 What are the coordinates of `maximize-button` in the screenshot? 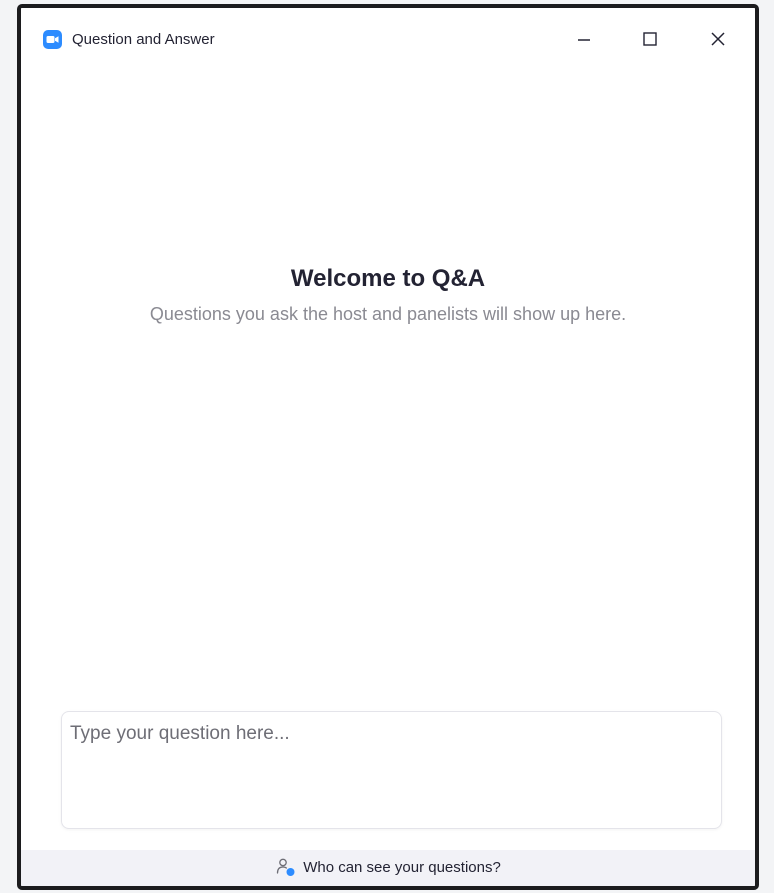 It's located at (650, 39).